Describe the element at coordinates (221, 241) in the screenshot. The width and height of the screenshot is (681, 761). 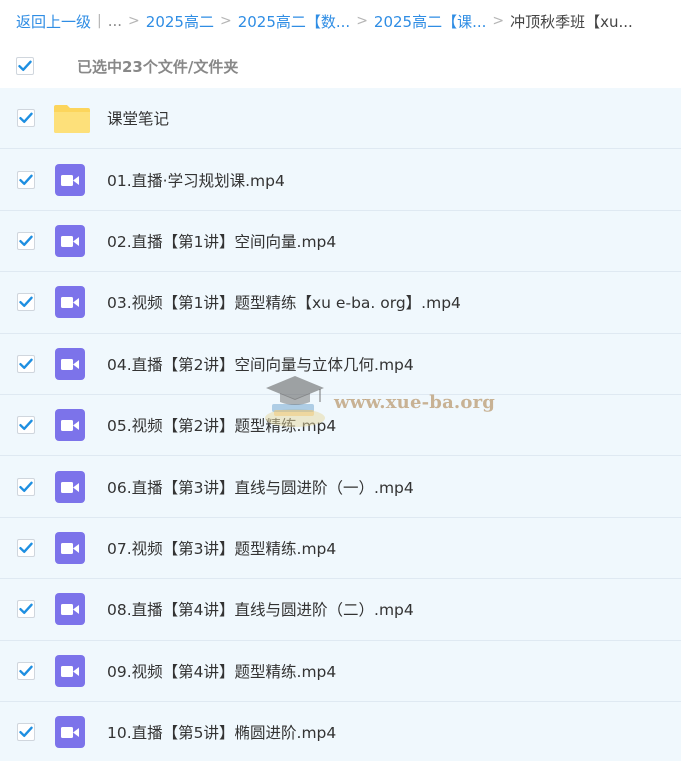
I see `file-name: 02.直播【第1讲】空间向量.mp4` at that location.